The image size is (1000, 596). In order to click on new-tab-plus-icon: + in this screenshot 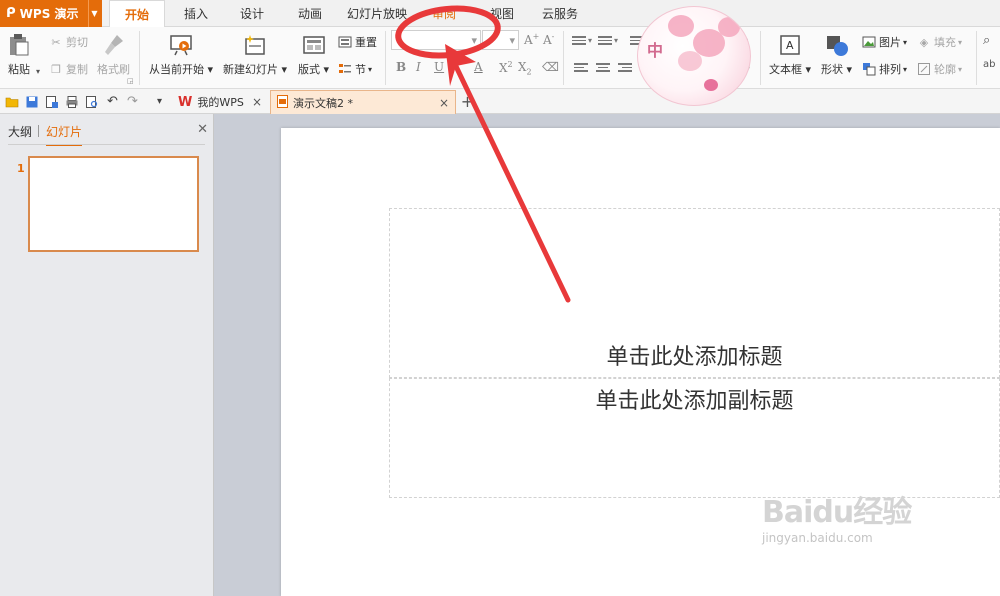, I will do `click(467, 101)`.